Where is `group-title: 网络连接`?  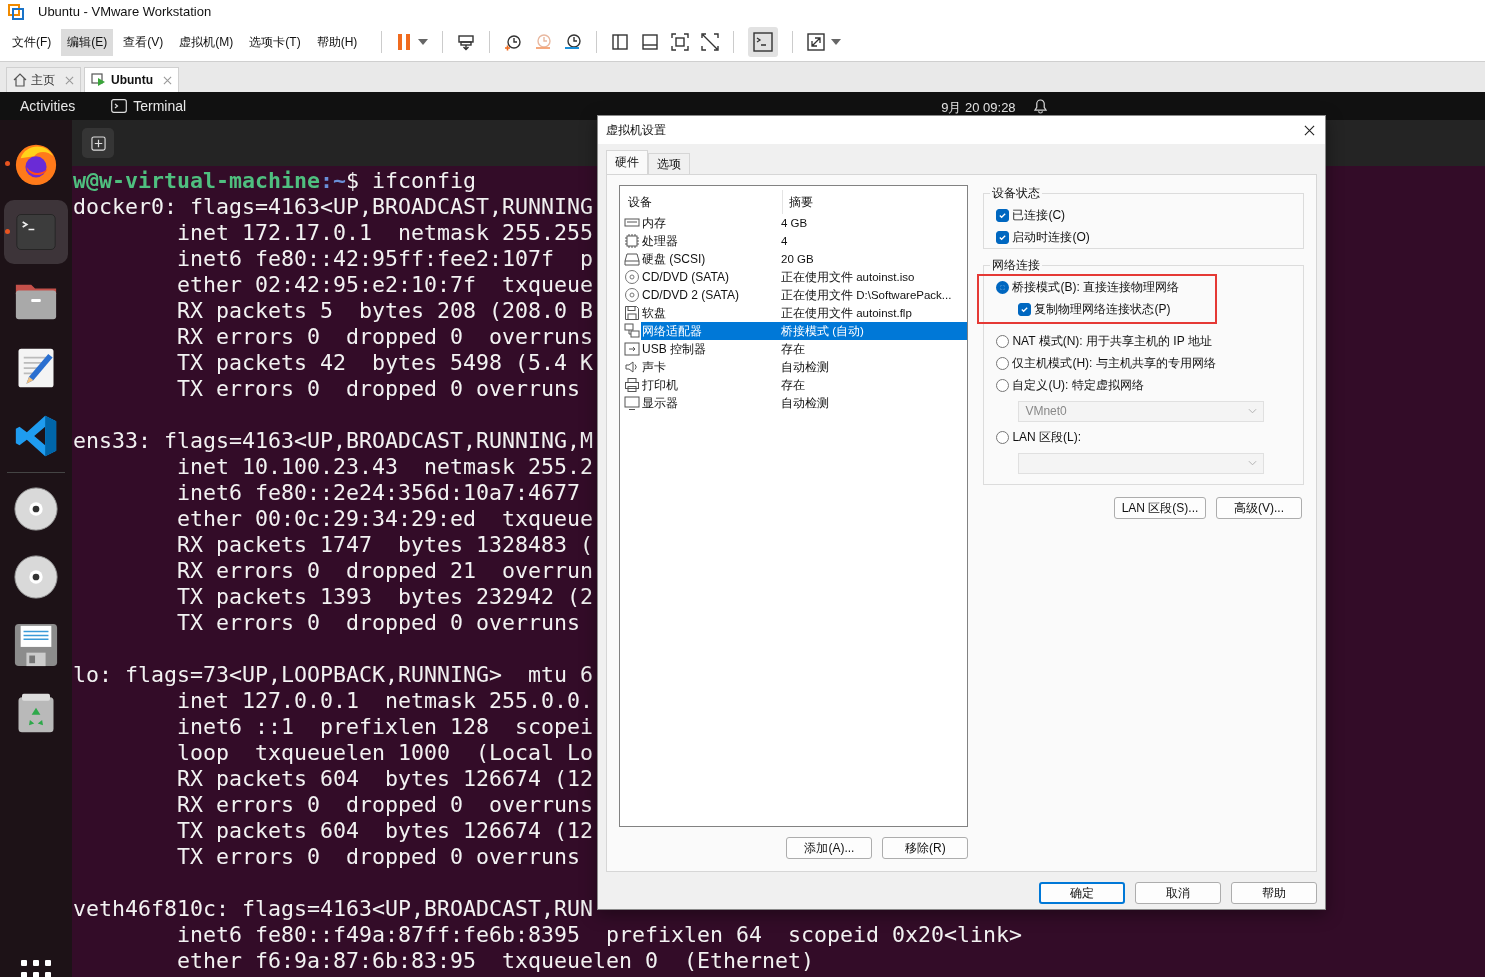
group-title: 网络连接 is located at coordinates (1016, 265).